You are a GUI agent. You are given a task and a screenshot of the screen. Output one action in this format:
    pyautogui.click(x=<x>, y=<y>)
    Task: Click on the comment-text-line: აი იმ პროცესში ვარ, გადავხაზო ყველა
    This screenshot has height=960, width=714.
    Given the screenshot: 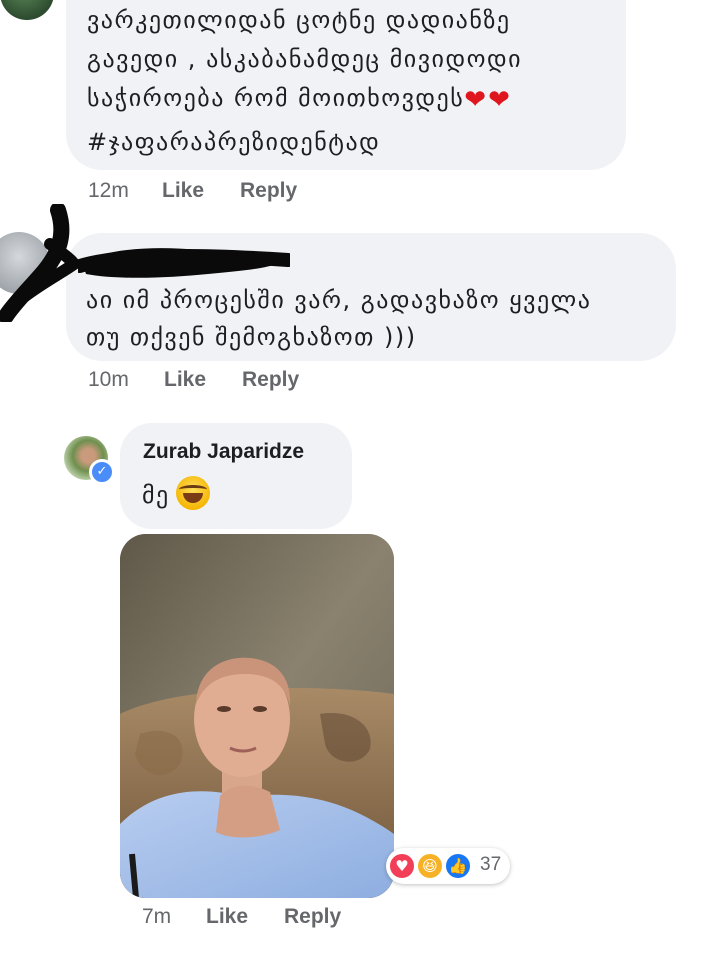 What is the action you would take?
    pyautogui.click(x=339, y=300)
    